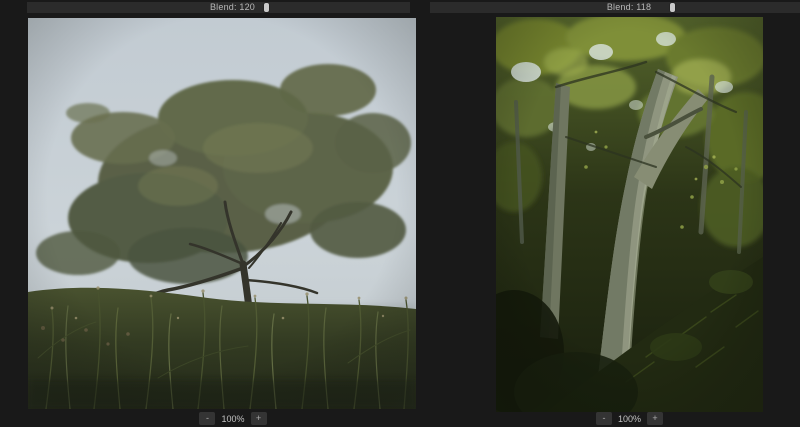 This screenshot has width=800, height=427. What do you see at coordinates (232, 7) in the screenshot?
I see `blend-value-label-left: Blend: 120` at bounding box center [232, 7].